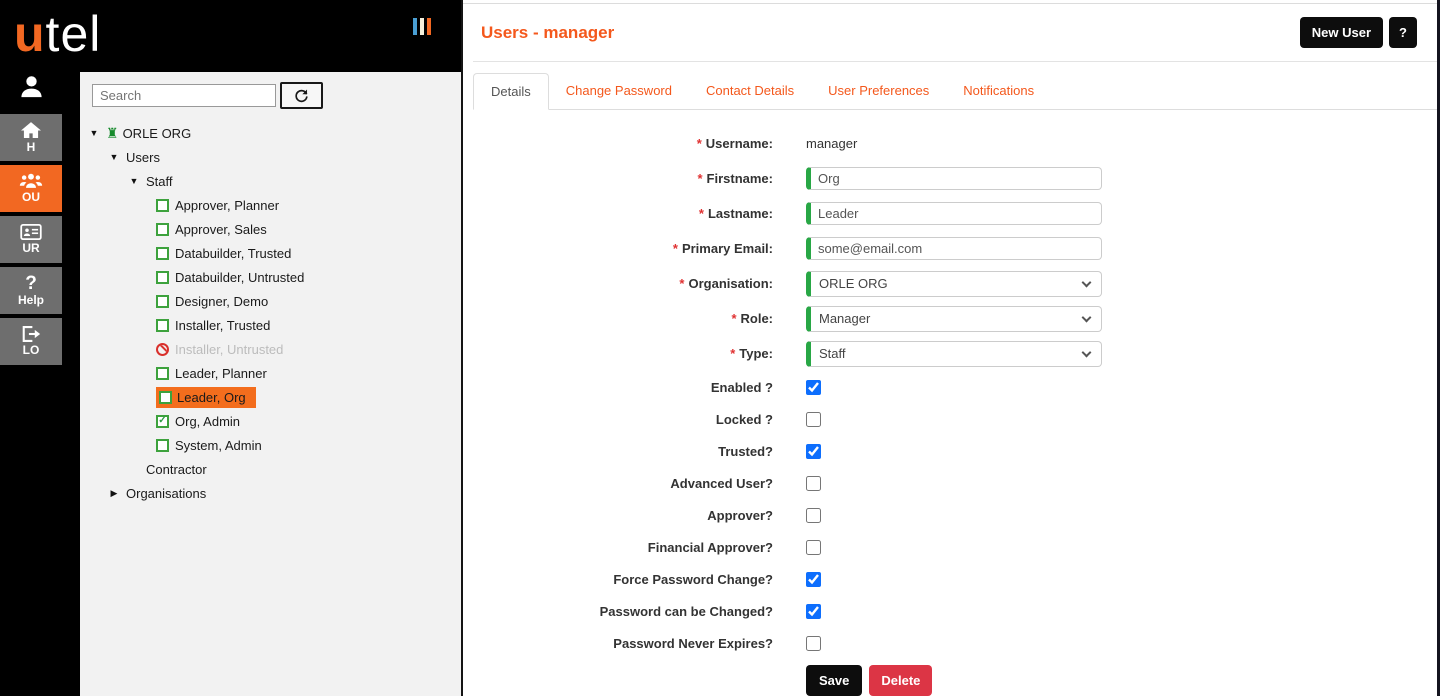 The width and height of the screenshot is (1440, 696). Describe the element at coordinates (730, 283) in the screenshot. I see `field-label: Organisation:` at that location.